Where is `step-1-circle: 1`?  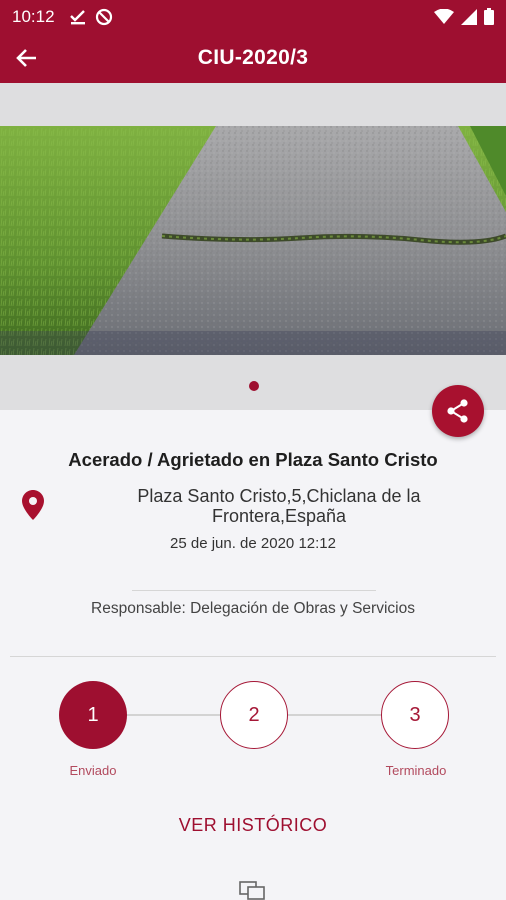
step-1-circle: 1 is located at coordinates (93, 715).